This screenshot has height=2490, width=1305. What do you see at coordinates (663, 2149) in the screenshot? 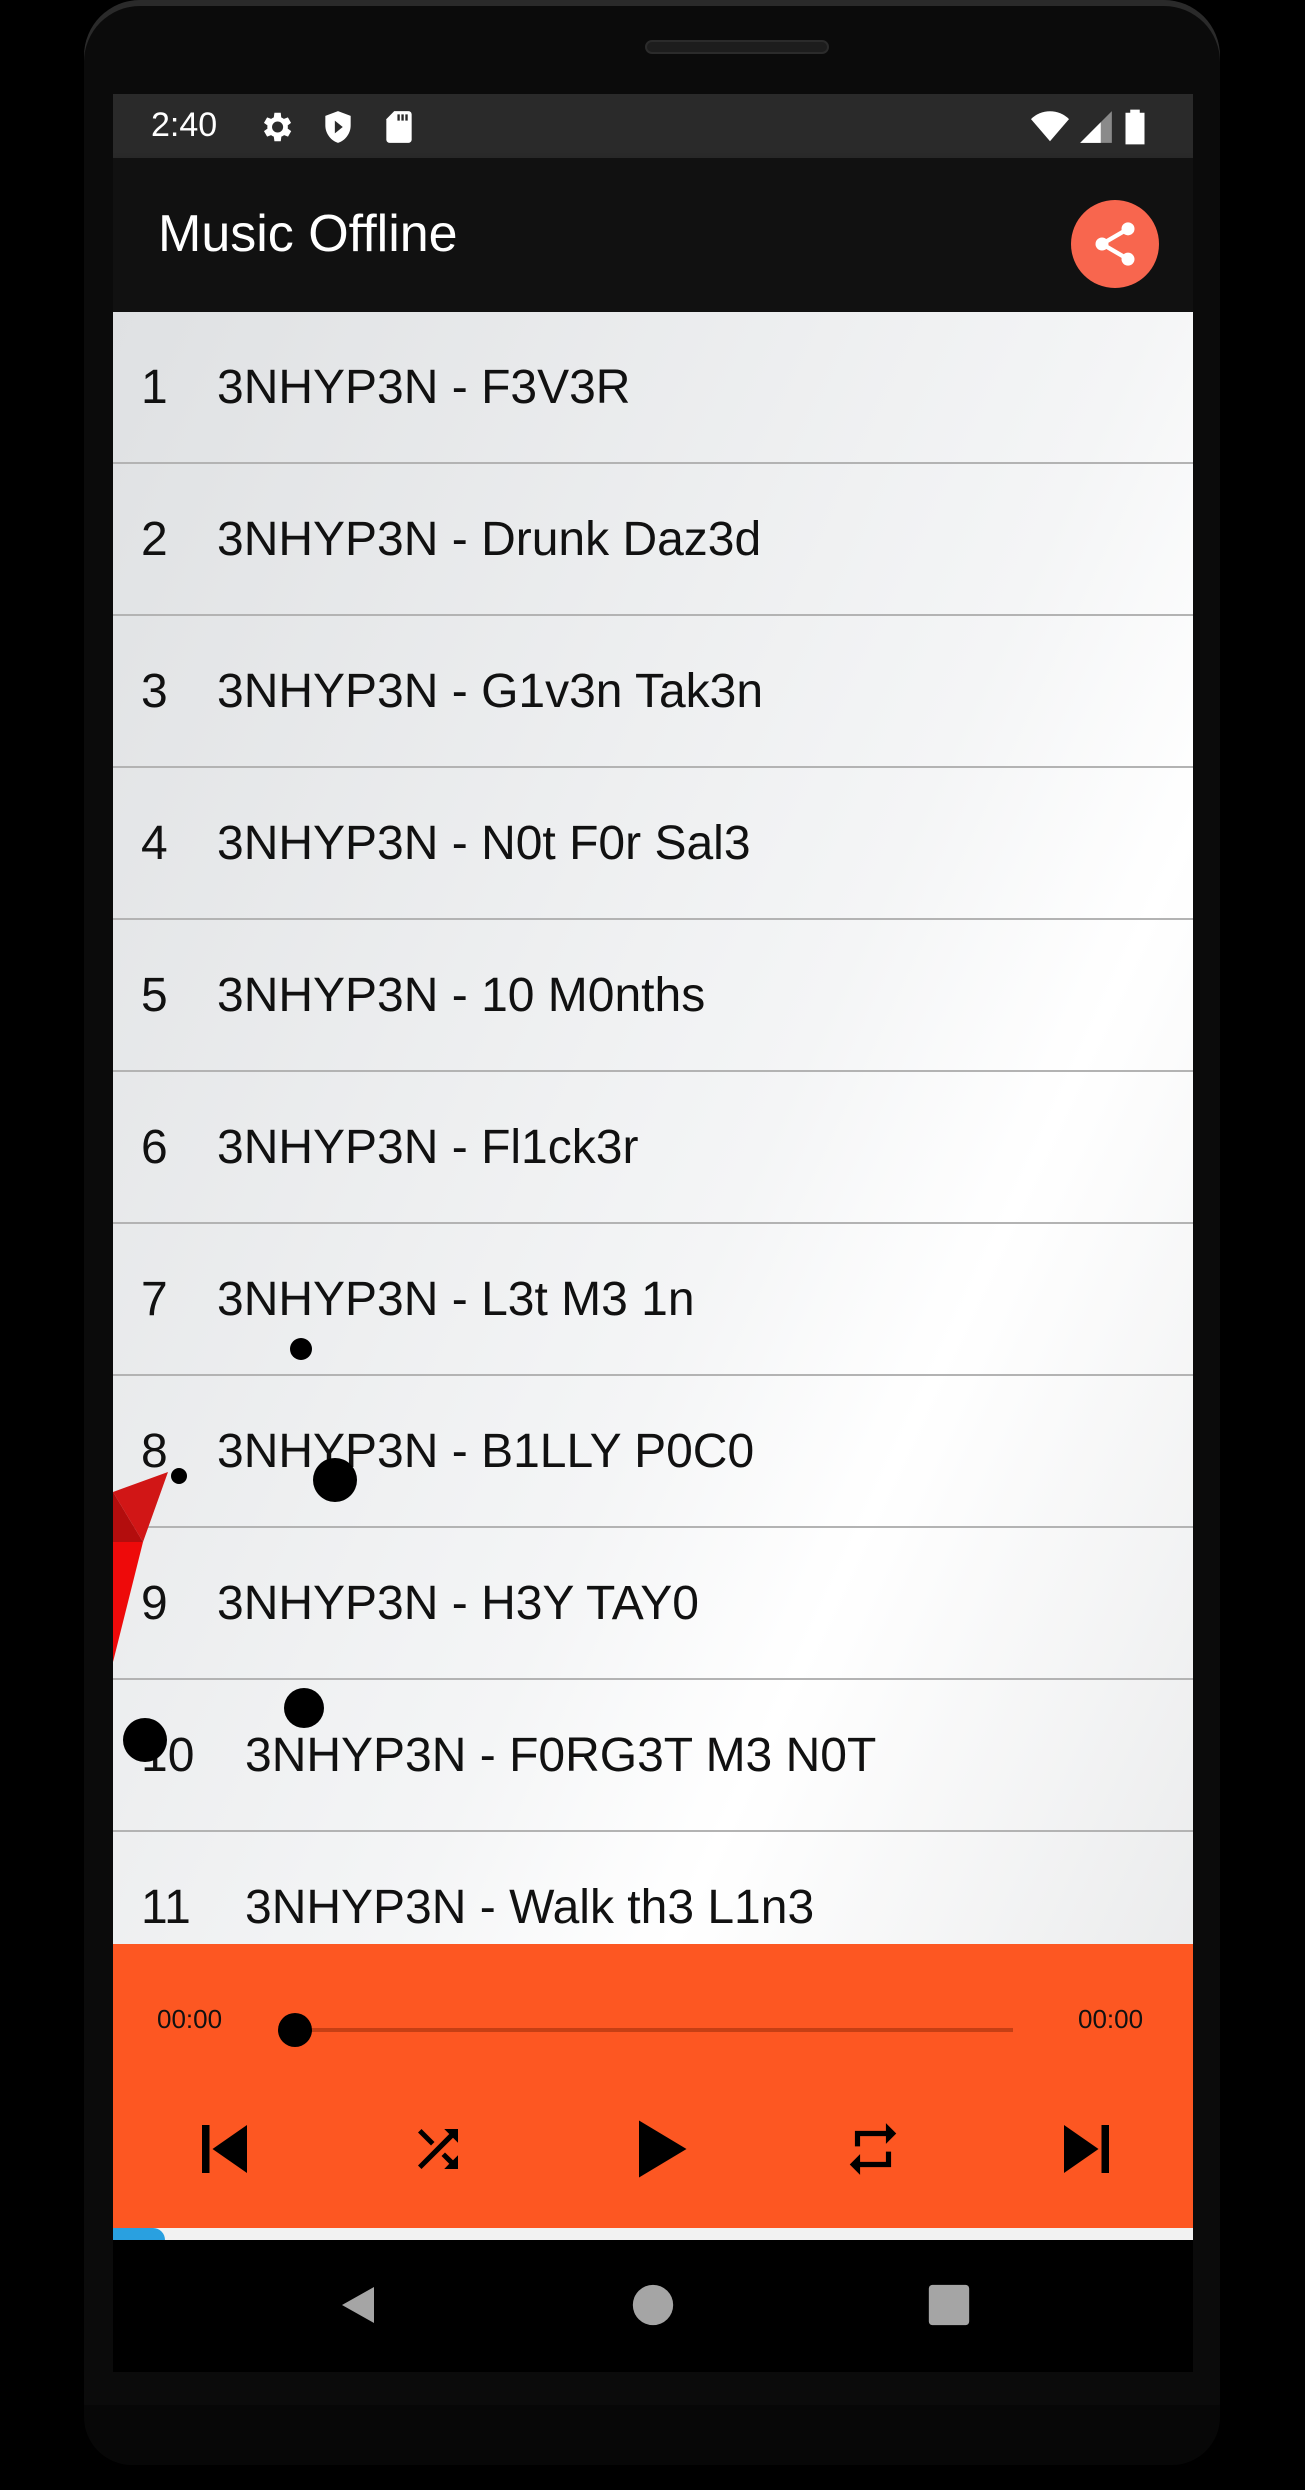
I see `play-icon` at bounding box center [663, 2149].